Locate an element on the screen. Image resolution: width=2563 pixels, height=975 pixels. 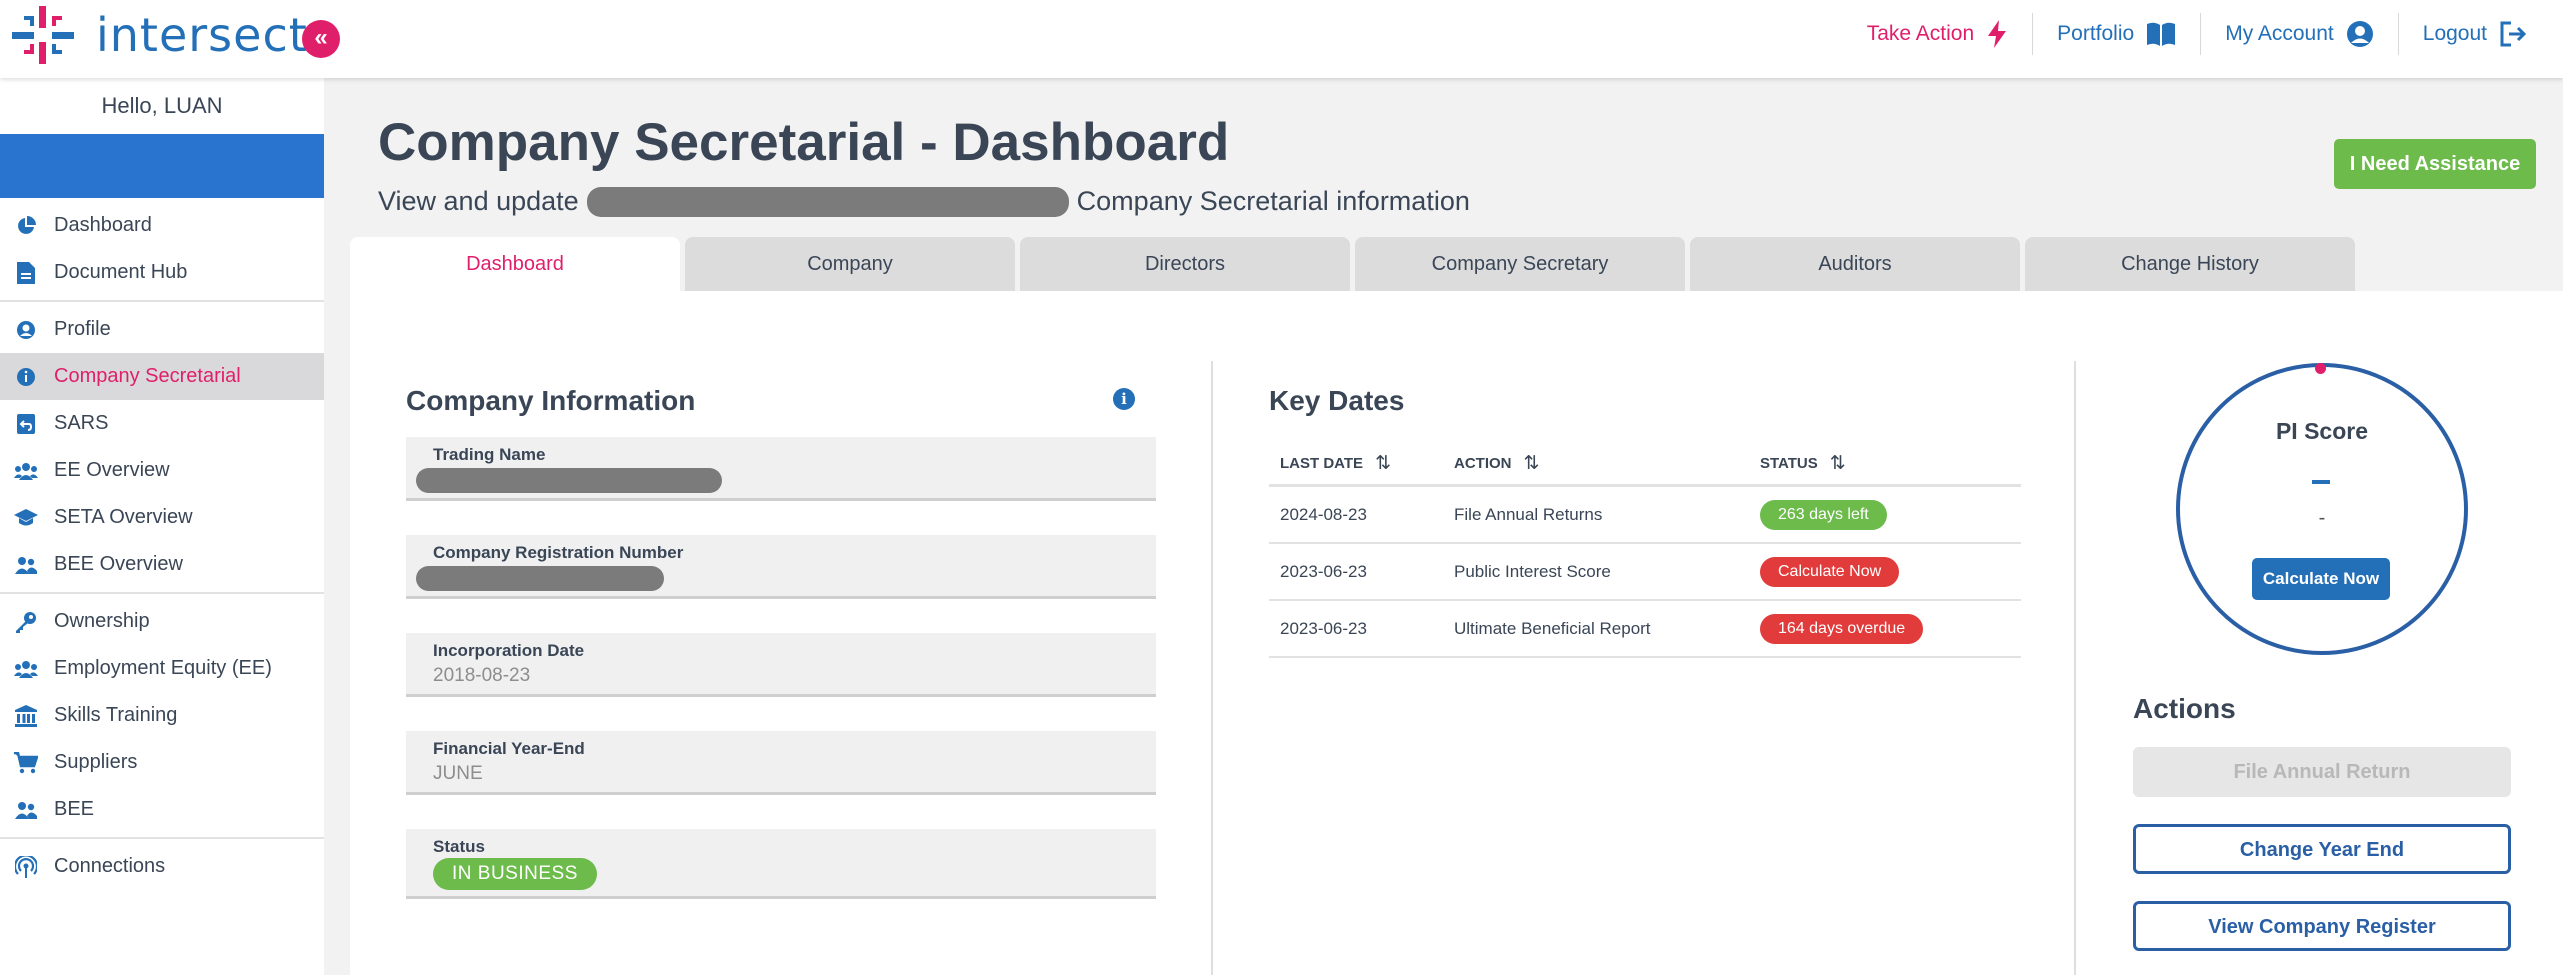
status-field: Status IN BUSINESS is located at coordinates (781, 864).